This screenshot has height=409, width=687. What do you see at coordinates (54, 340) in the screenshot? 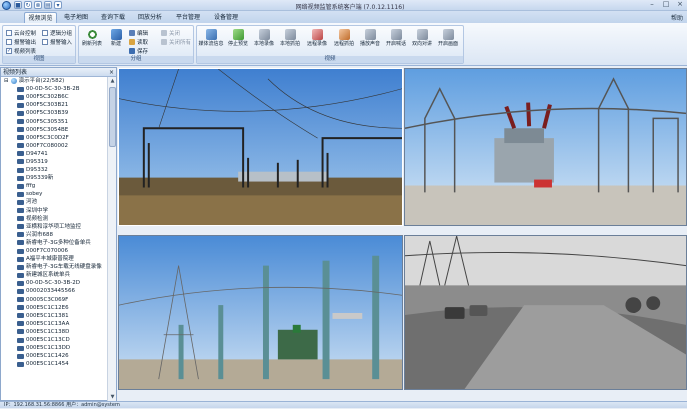
I see `tree-item-camera: 000E5C1C13CD` at bounding box center [54, 340].